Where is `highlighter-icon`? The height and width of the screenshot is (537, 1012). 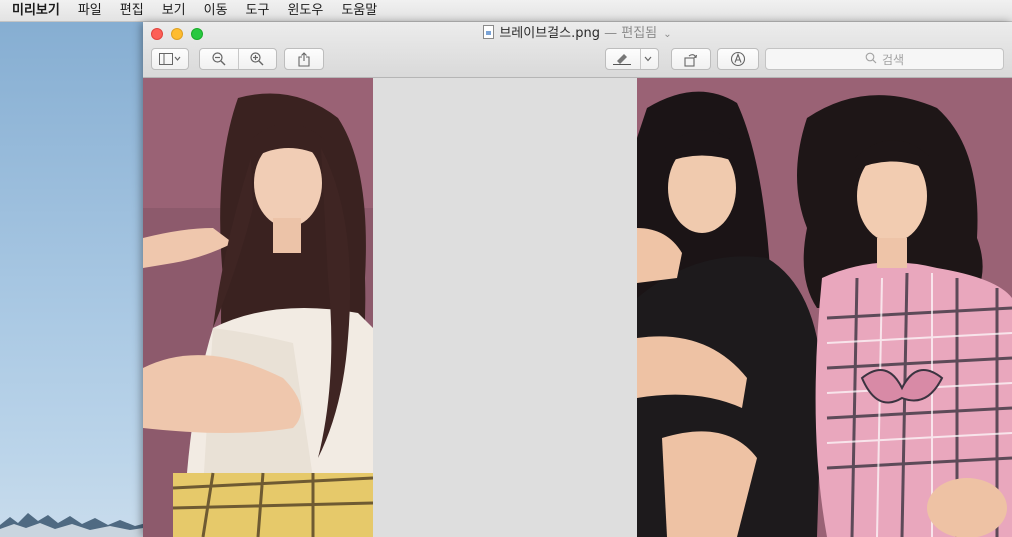 highlighter-icon is located at coordinates (622, 59).